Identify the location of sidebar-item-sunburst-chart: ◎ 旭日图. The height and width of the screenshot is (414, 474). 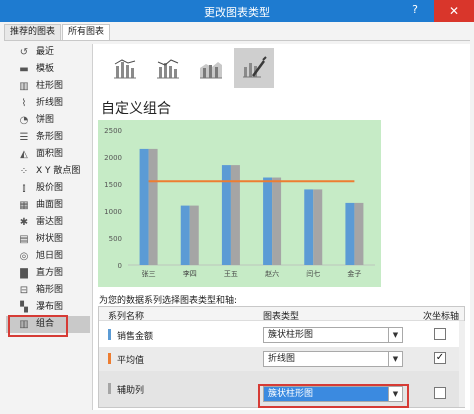
(48, 256).